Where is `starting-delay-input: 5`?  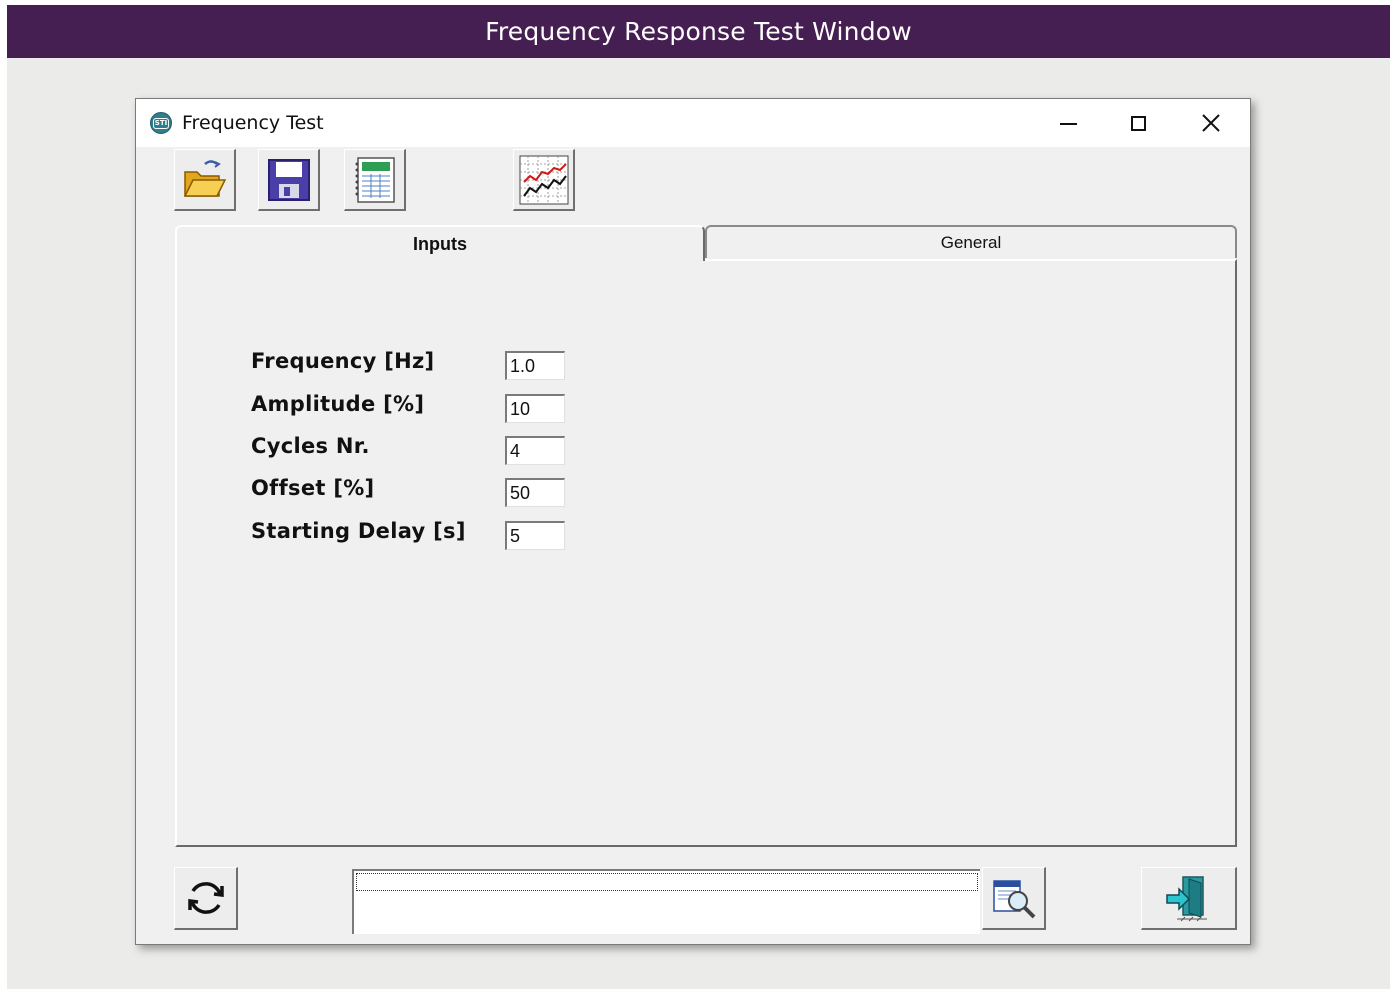
starting-delay-input: 5 is located at coordinates (535, 535).